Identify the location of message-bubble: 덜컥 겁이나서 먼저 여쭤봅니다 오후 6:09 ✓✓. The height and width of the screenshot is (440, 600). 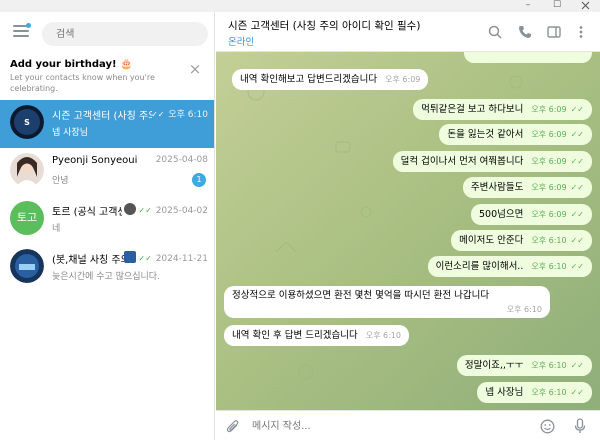
(492, 161).